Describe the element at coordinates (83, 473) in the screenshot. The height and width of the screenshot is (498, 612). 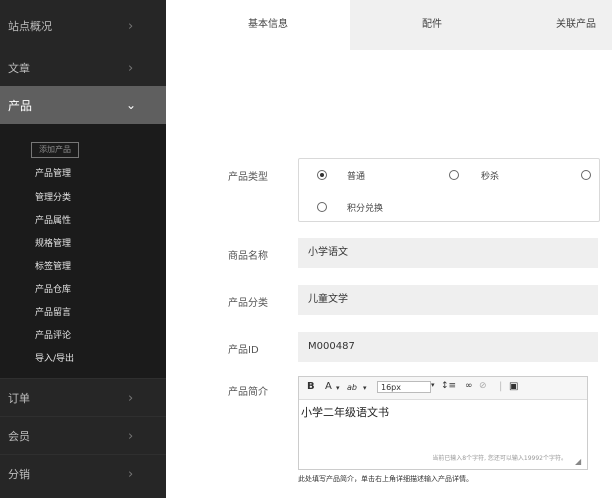
I see `sidebar-item-distribution: 分销 ›` at that location.